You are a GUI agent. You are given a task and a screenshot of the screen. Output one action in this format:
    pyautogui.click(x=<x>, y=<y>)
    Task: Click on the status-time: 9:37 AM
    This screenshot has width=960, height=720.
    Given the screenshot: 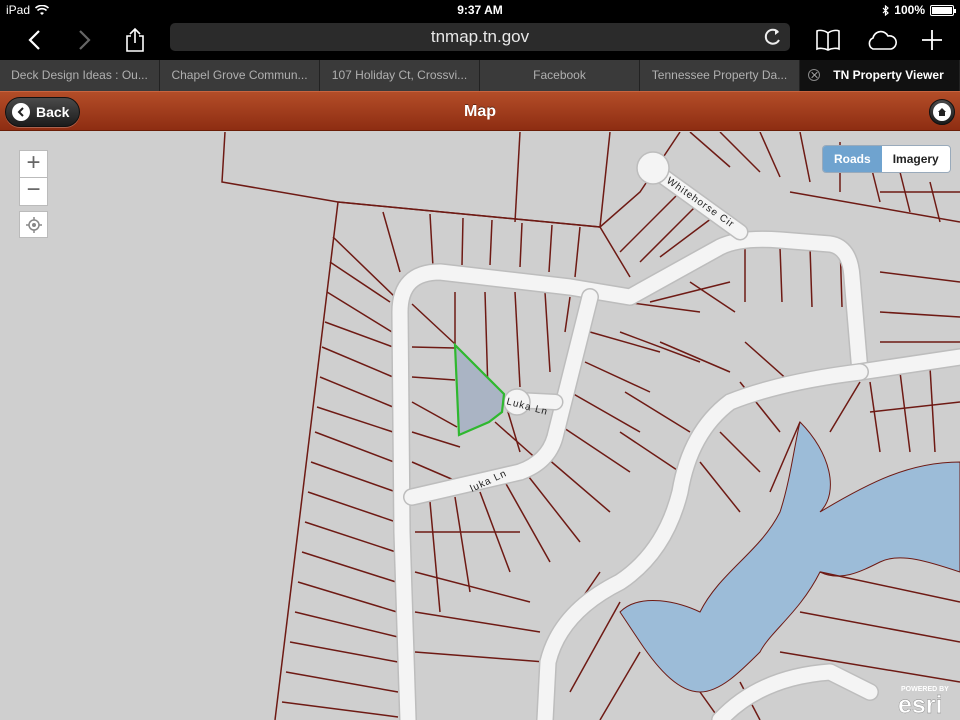 What is the action you would take?
    pyautogui.click(x=480, y=10)
    